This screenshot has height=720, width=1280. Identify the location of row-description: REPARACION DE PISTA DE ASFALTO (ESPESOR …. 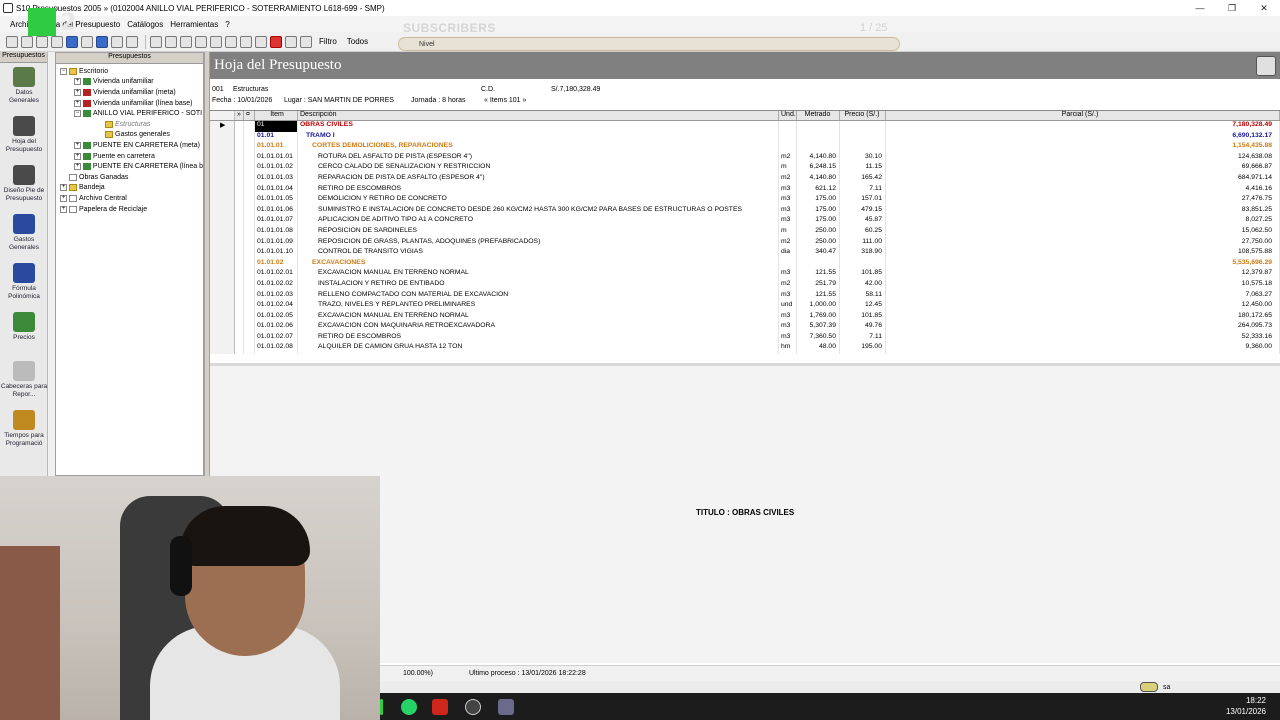
(538, 179).